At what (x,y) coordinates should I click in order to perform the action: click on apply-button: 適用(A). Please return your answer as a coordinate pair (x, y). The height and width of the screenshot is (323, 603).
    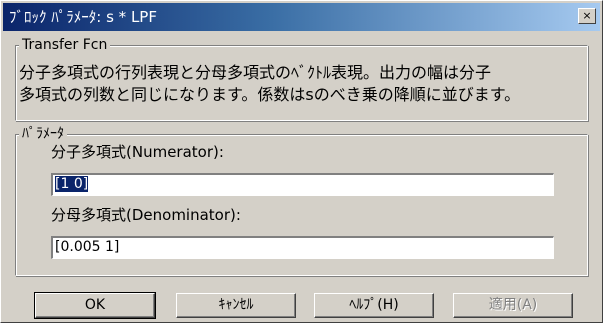
    Looking at the image, I should click on (513, 305).